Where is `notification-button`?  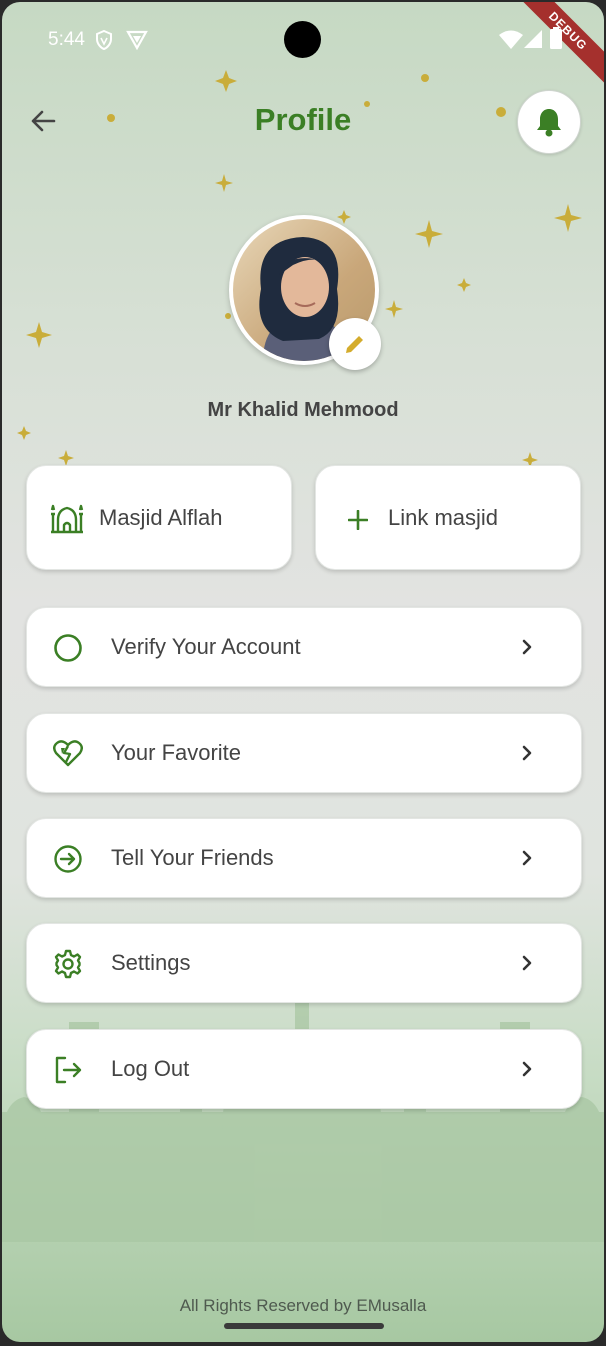 notification-button is located at coordinates (549, 122).